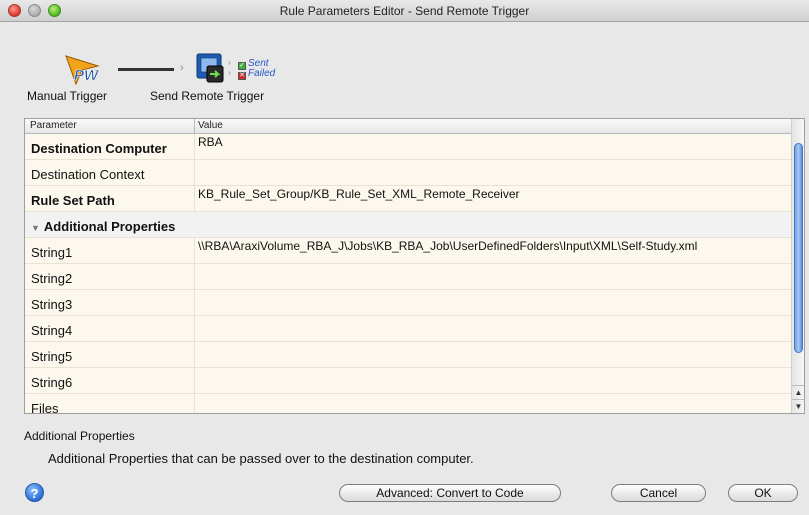 Image resolution: width=809 pixels, height=515 pixels. I want to click on vertical-scrollbar: ▲ ▼, so click(797, 266).